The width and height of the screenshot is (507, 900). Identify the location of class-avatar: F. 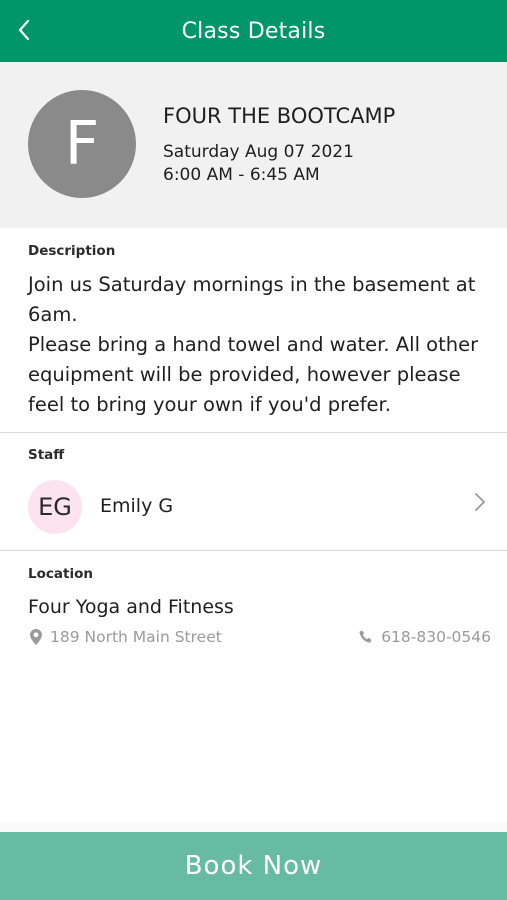
(82, 144).